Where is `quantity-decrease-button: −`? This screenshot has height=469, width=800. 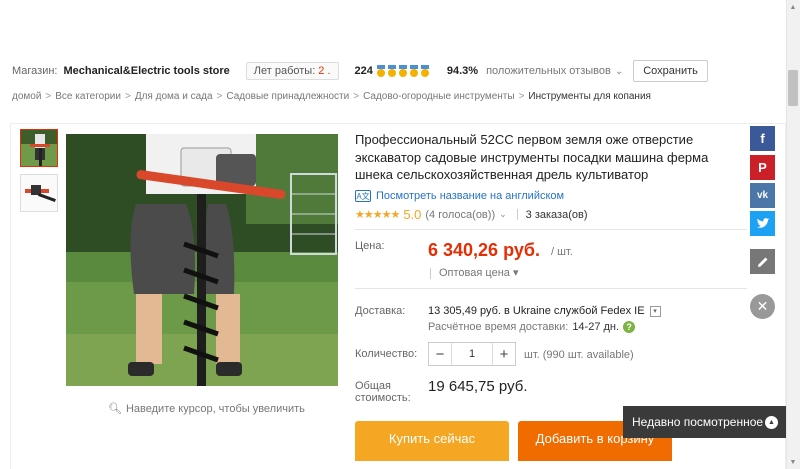 quantity-decrease-button: − is located at coordinates (440, 354).